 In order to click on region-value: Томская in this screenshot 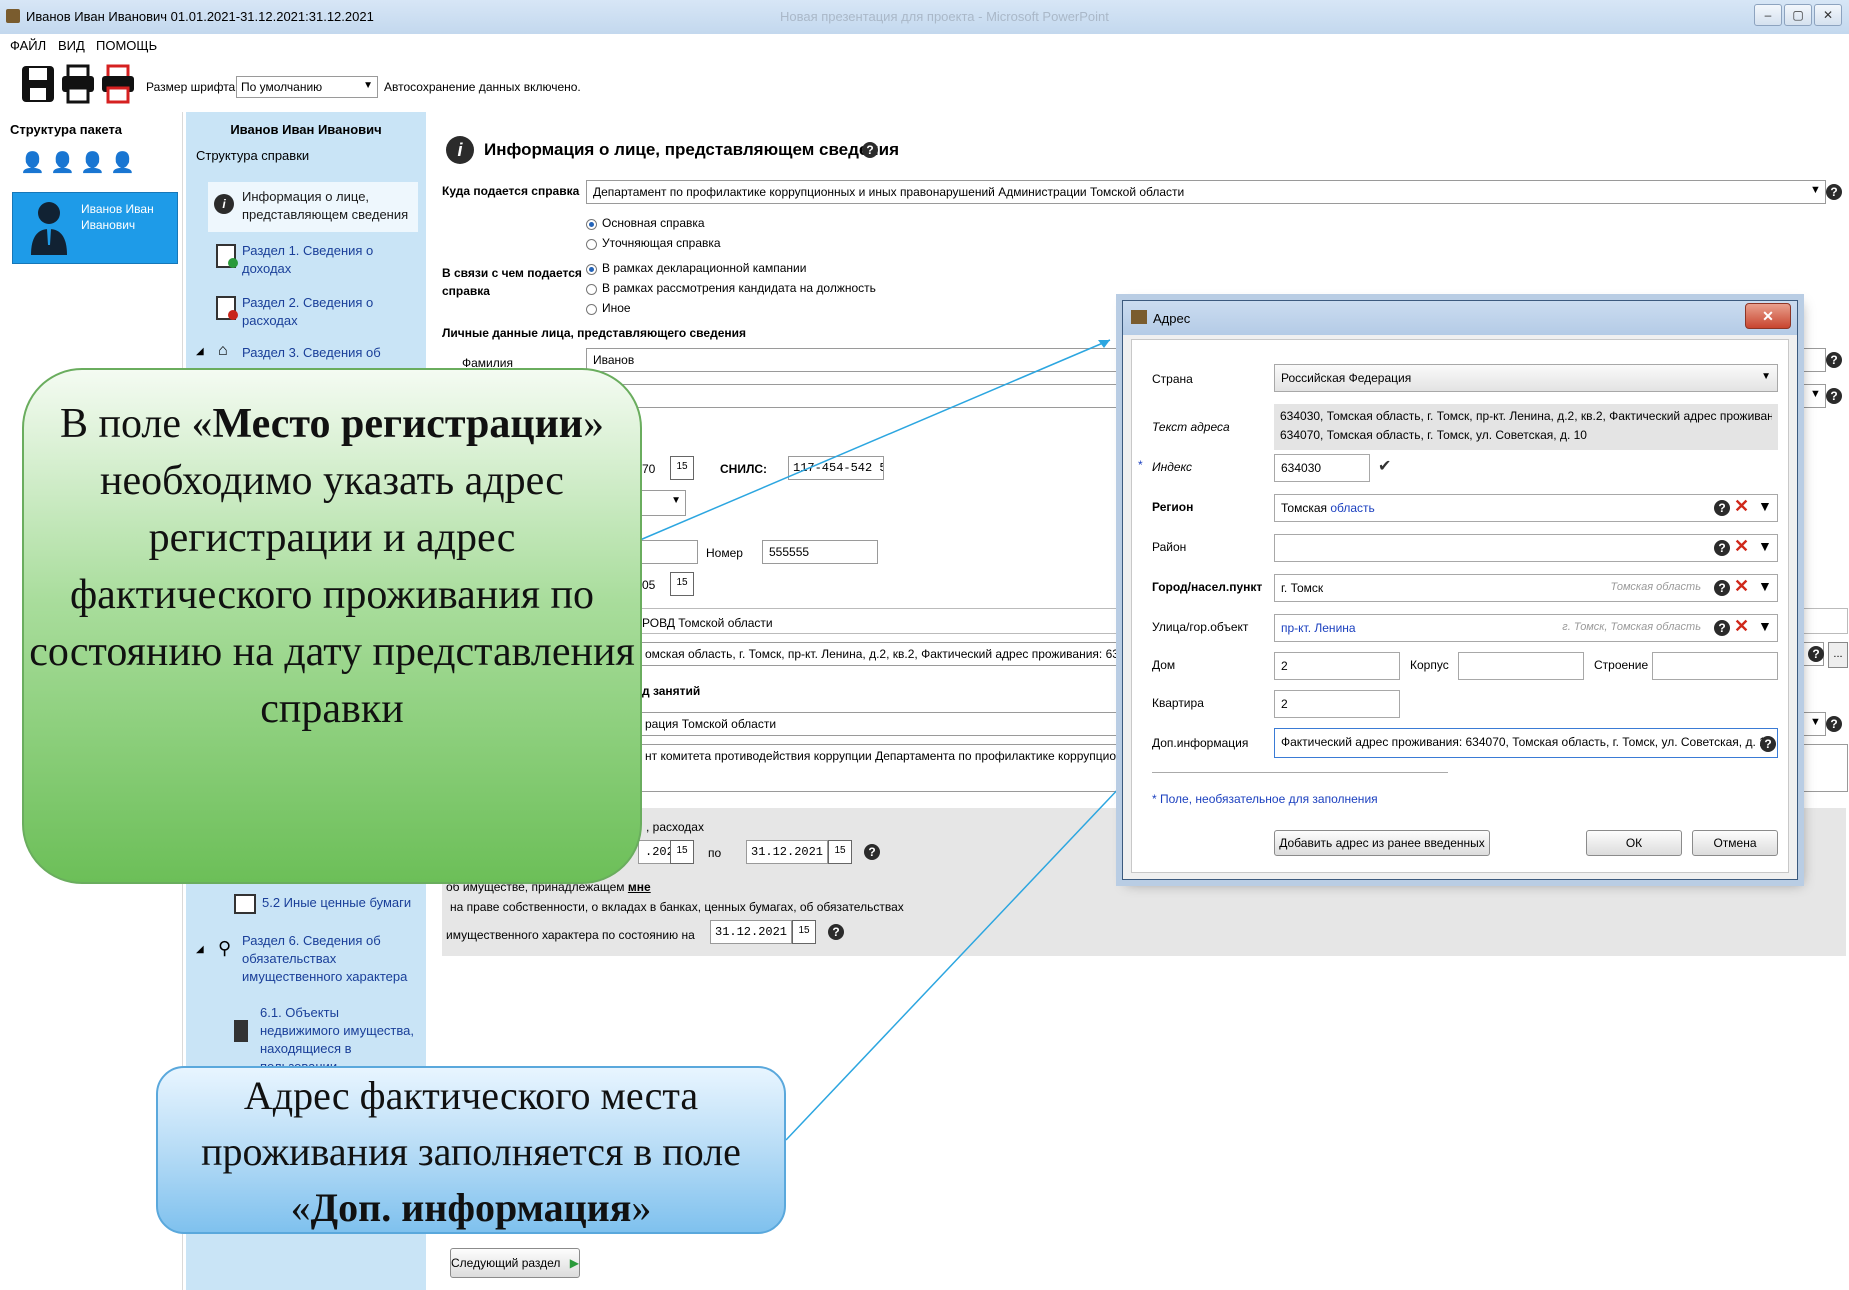, I will do `click(1304, 508)`.